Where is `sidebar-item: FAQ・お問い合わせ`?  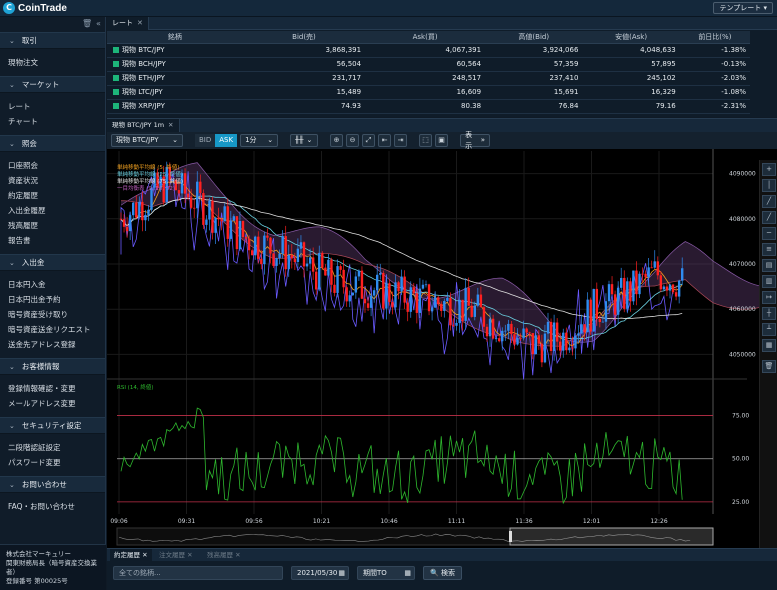
sidebar-item: FAQ・お問い合わせ is located at coordinates (52, 506).